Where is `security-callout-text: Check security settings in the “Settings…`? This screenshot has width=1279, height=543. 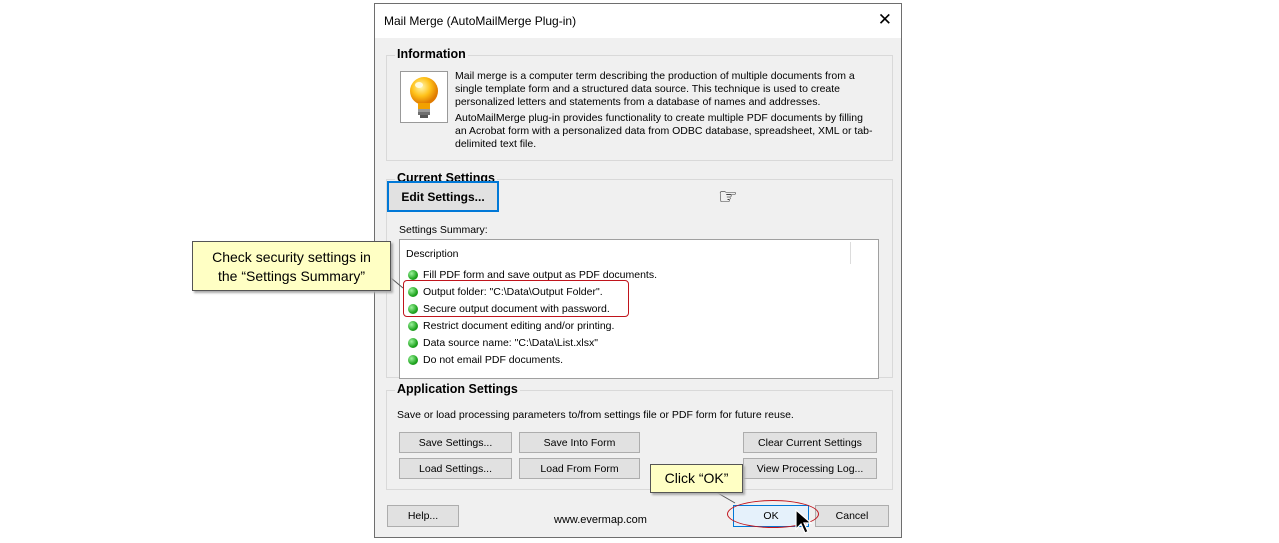
security-callout-text: Check security settings in the “Settings… is located at coordinates (291, 266).